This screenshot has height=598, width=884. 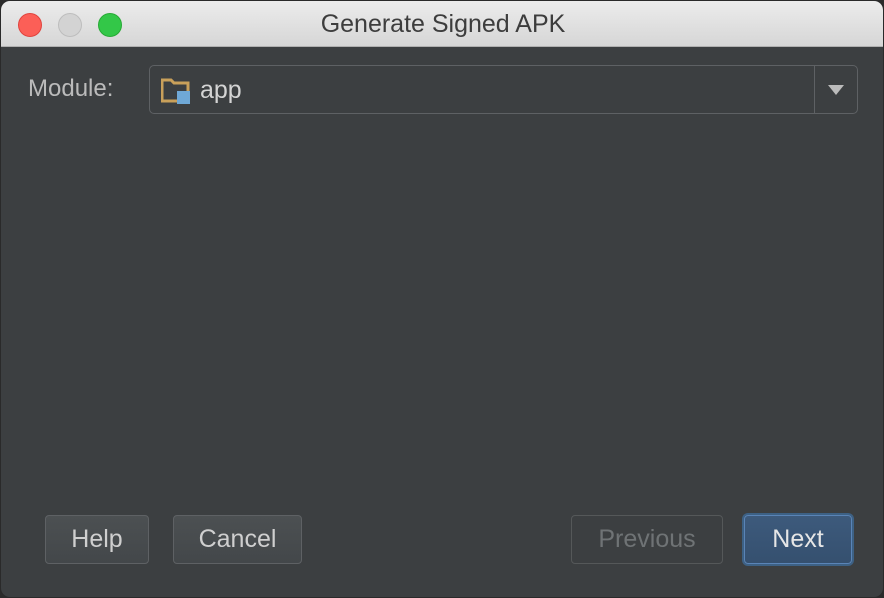 What do you see at coordinates (175, 91) in the screenshot?
I see `module-folder-icon` at bounding box center [175, 91].